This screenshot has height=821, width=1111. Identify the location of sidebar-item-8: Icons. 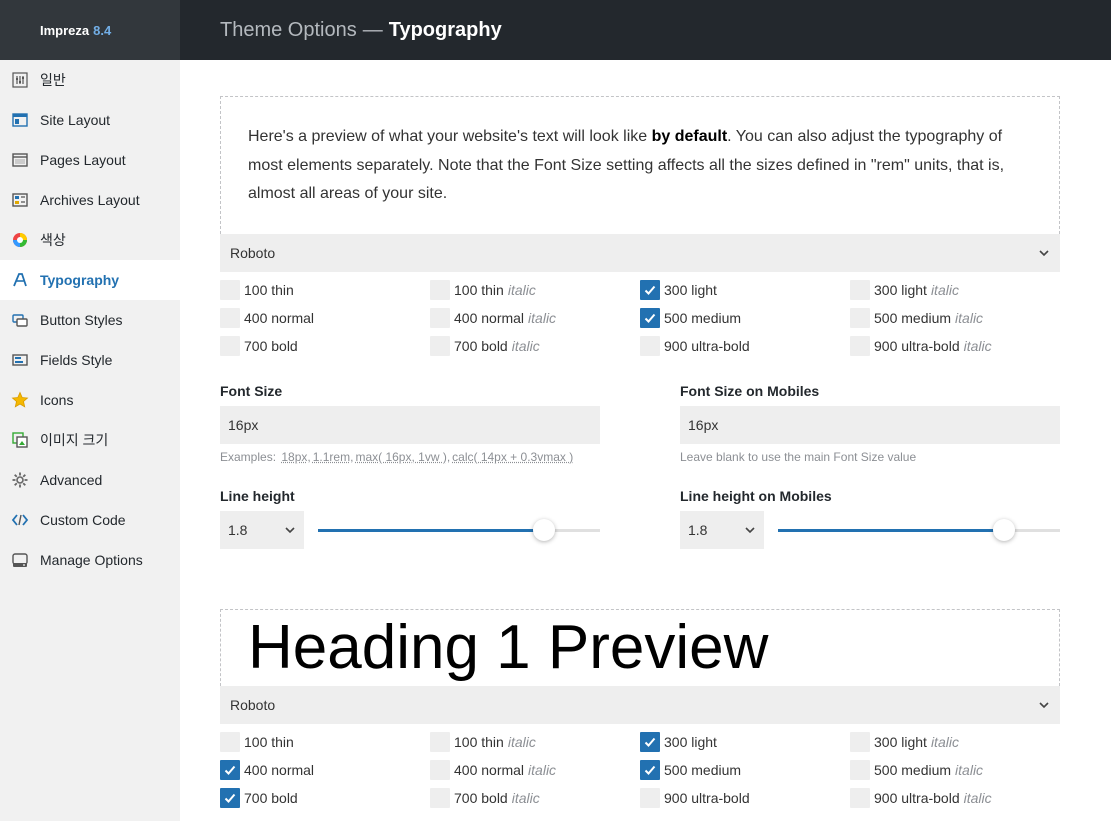
(90, 400).